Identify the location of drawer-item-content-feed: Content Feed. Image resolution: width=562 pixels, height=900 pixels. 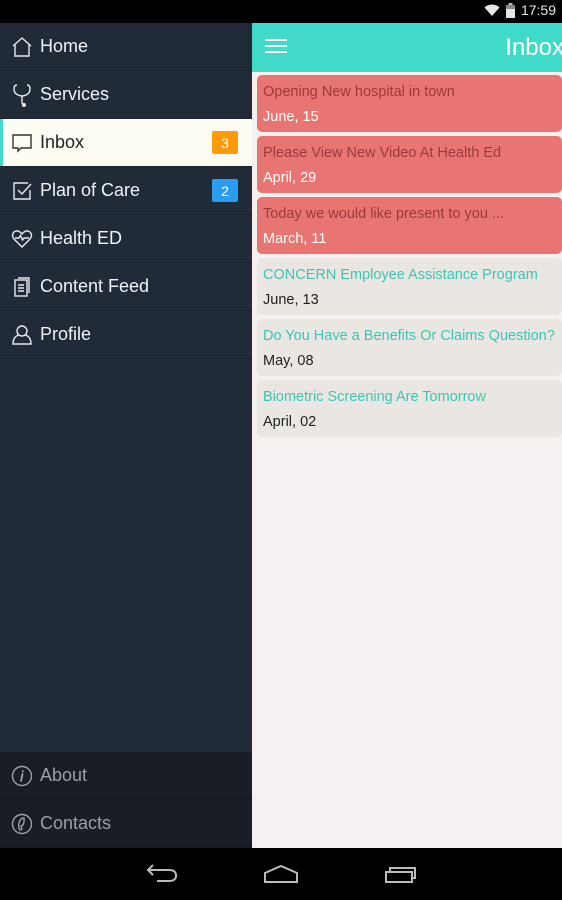
(126, 287).